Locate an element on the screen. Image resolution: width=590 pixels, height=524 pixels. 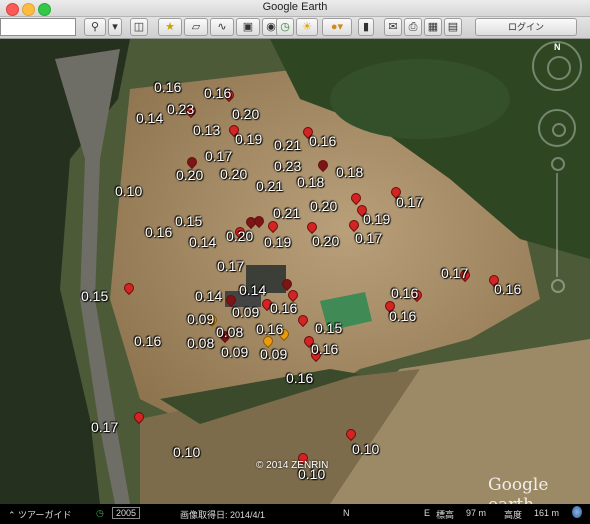
imagery-date: 画像取得日: 2014/4/1 is located at coordinates (223, 515).